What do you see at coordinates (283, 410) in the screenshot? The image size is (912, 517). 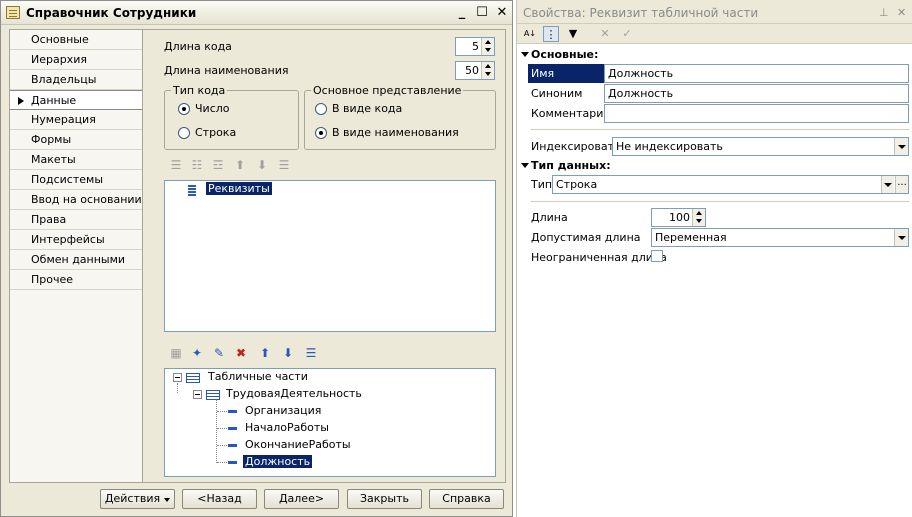 I see `tab-attribute-node: Организация` at bounding box center [283, 410].